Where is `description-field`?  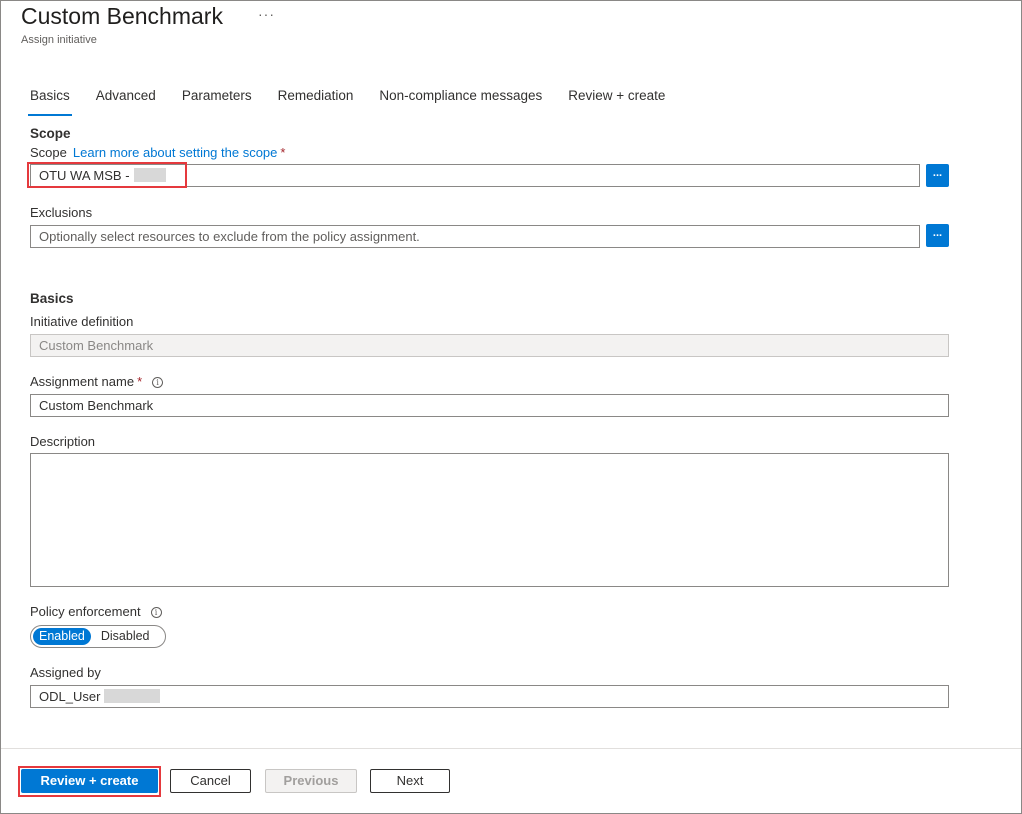
description-field is located at coordinates (489, 520).